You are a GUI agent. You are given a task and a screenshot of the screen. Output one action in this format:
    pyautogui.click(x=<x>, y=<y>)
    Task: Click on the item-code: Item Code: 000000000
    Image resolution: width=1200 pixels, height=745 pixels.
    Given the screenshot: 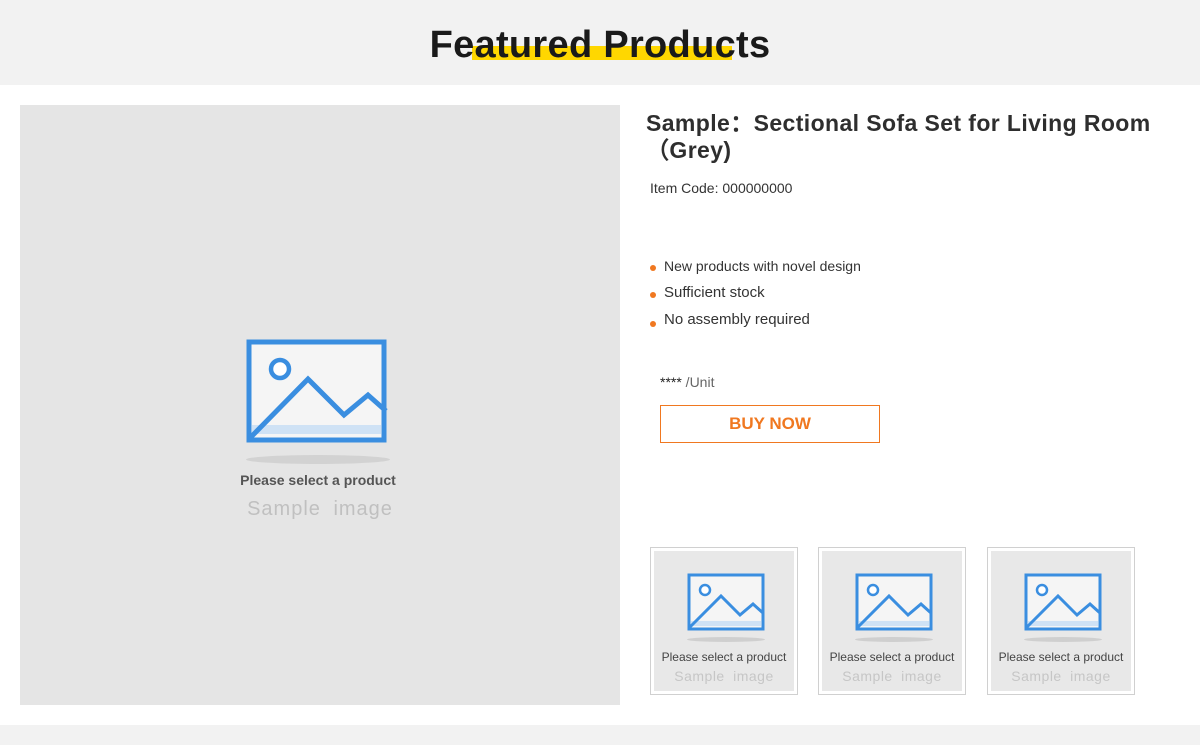 What is the action you would take?
    pyautogui.click(x=721, y=188)
    